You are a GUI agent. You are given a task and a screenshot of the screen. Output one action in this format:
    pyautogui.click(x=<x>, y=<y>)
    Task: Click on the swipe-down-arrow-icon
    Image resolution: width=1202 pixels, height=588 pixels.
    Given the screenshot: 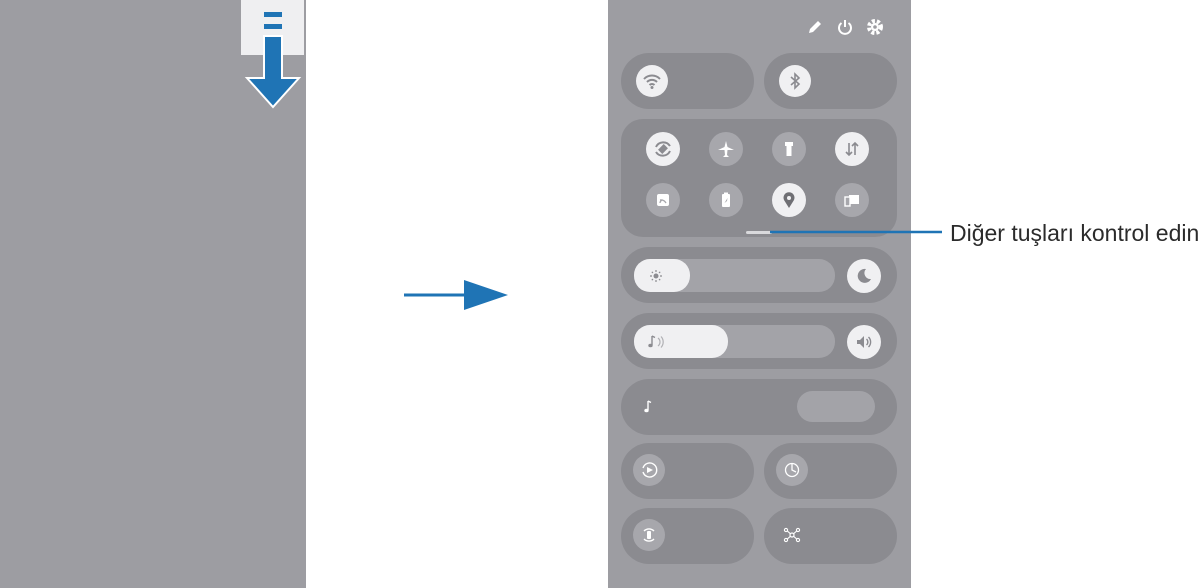 What is the action you would take?
    pyautogui.click(x=273, y=60)
    